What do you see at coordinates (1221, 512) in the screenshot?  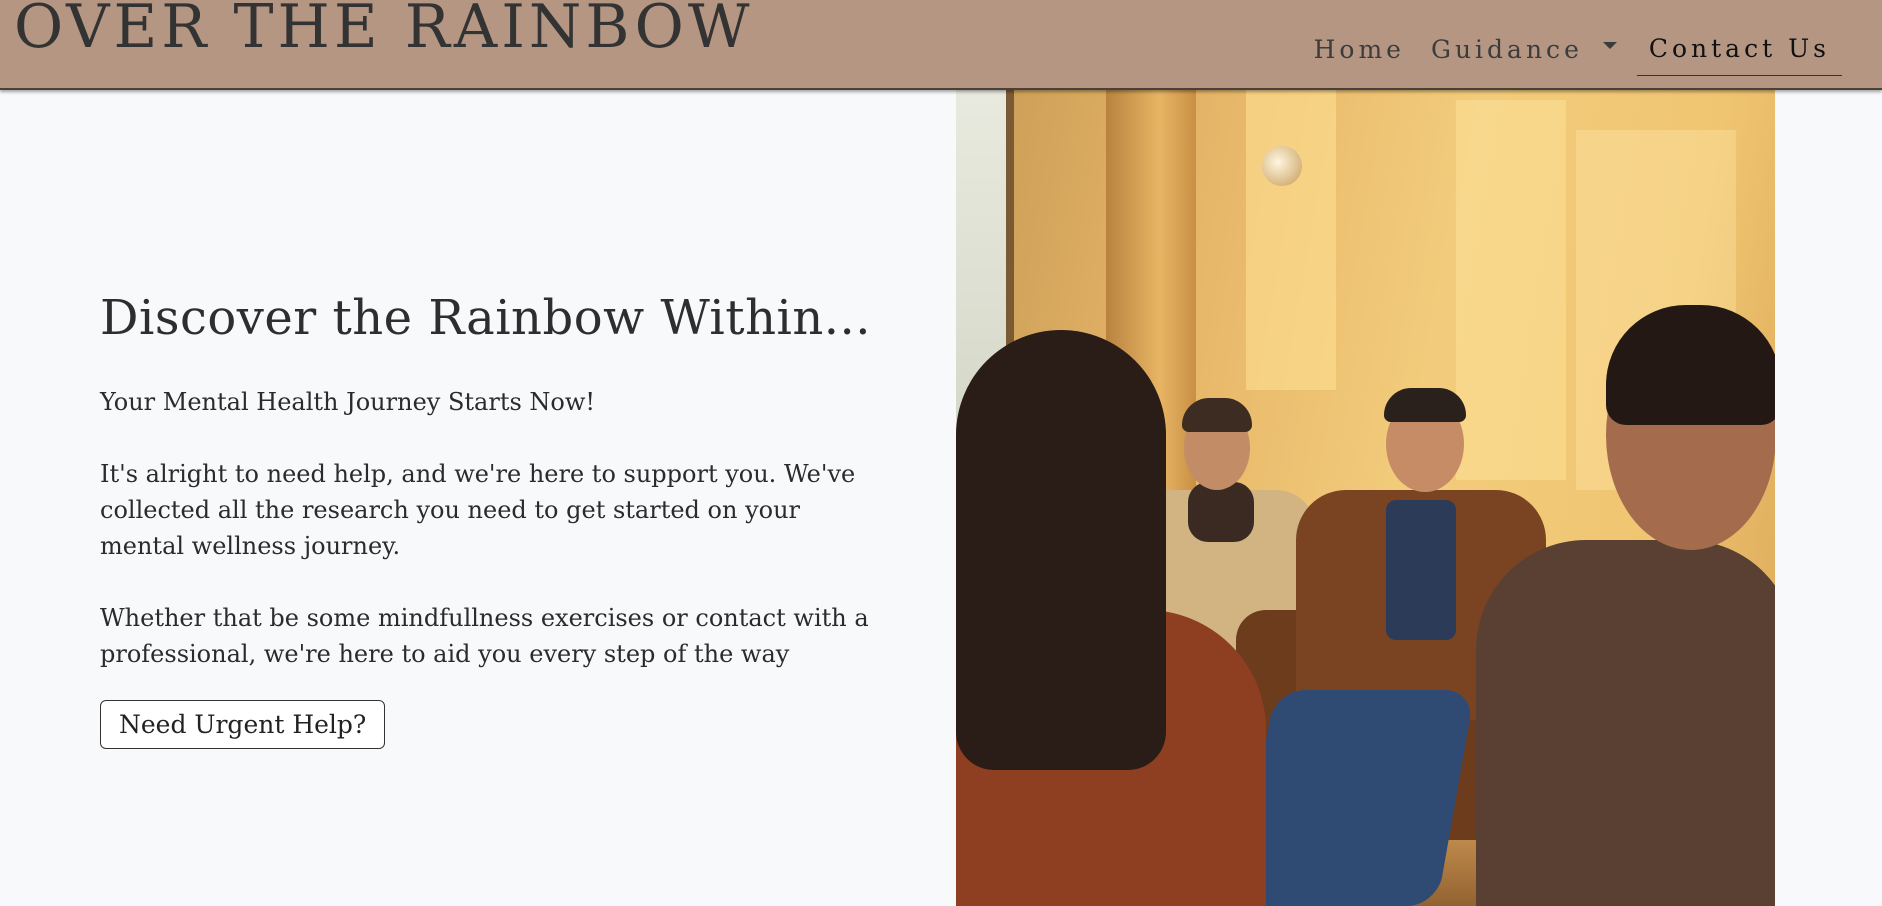 I see `person-scarf` at bounding box center [1221, 512].